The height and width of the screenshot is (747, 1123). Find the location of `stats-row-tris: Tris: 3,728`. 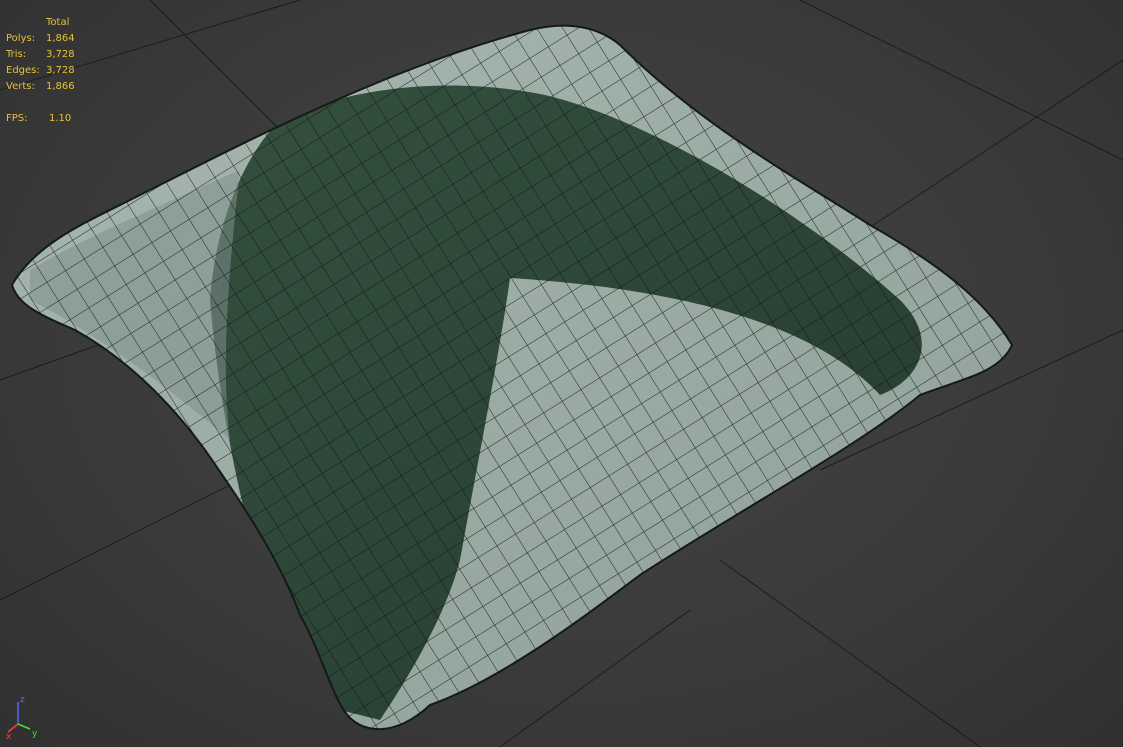

stats-row-tris: Tris: 3,728 is located at coordinates (47, 55).